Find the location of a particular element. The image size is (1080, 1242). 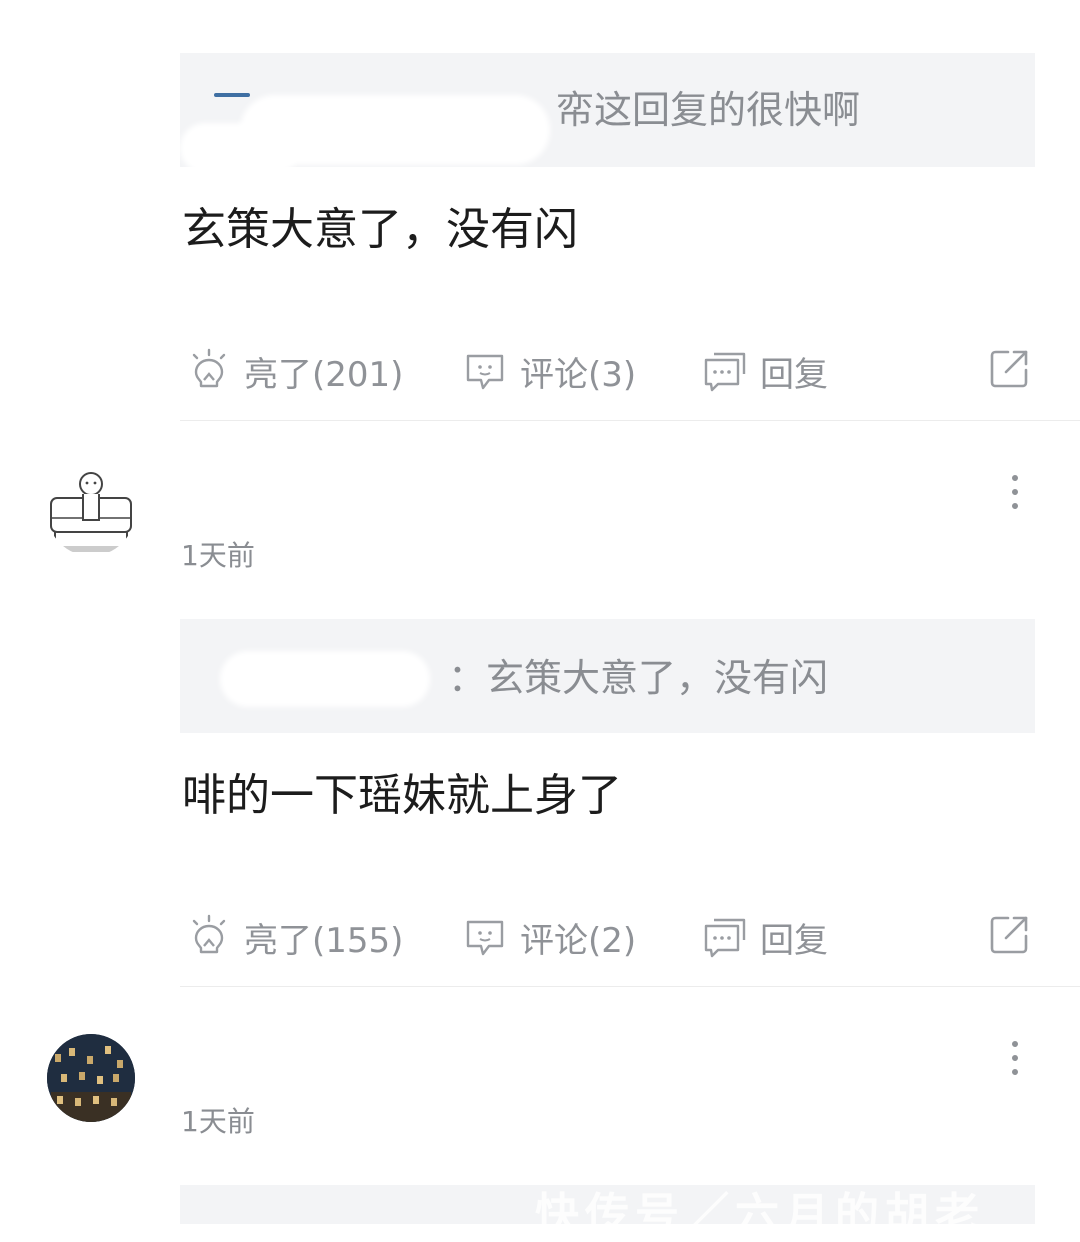

quote-block: ：玄策大意了，没有闪 is located at coordinates (607, 676).